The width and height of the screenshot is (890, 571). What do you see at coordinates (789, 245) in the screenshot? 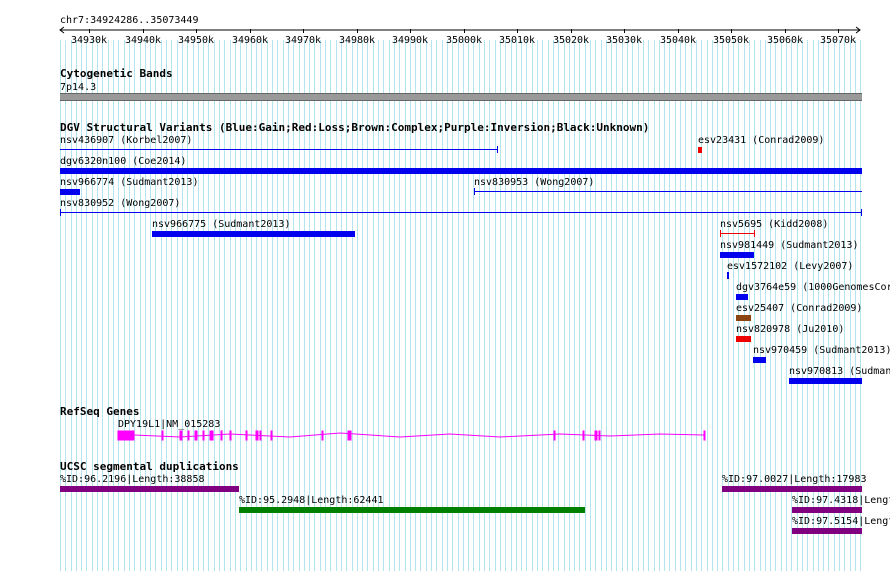
I see `dgv-feature-label: nsv981449 (Sudmant2013)` at bounding box center [789, 245].